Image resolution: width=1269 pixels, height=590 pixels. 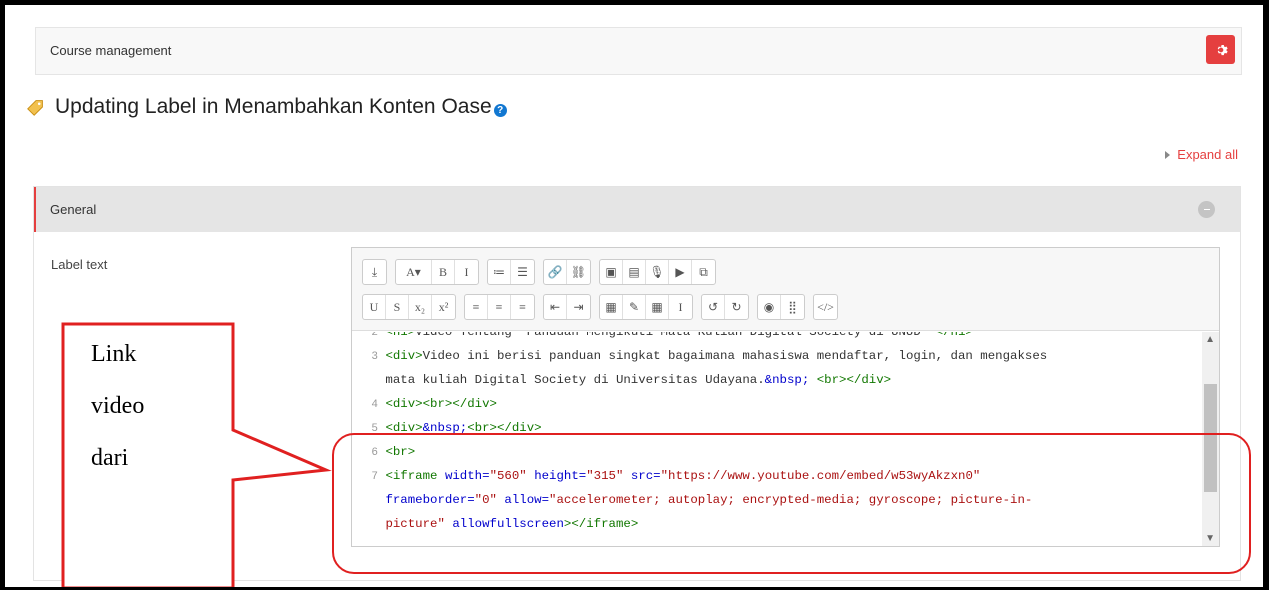 I want to click on breadcrumb-bar: Course management, so click(x=638, y=51).